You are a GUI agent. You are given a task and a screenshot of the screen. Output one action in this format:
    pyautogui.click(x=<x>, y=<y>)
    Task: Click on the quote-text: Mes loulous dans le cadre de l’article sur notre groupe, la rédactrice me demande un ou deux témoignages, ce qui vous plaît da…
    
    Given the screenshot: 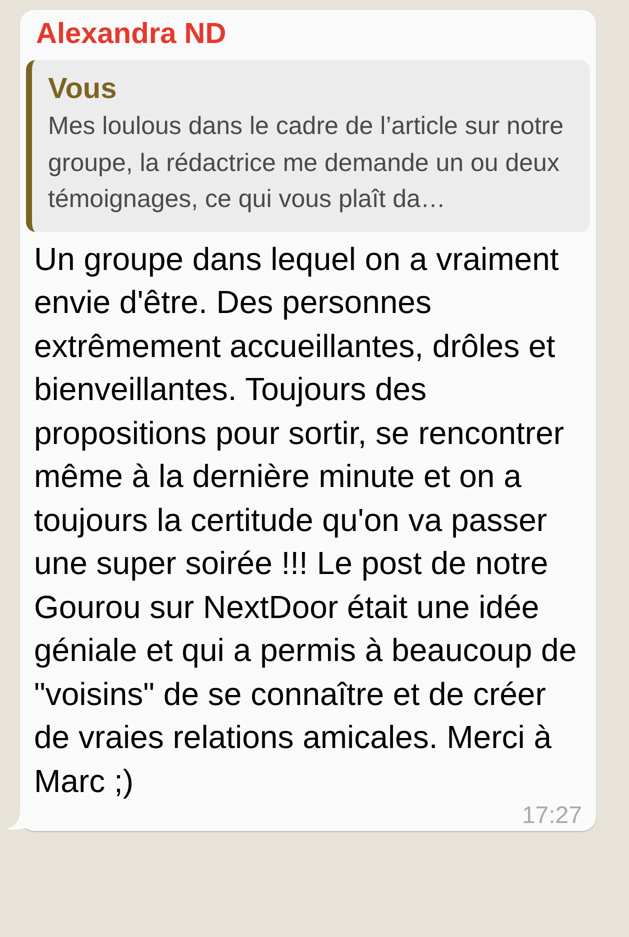 What is the action you would take?
    pyautogui.click(x=306, y=163)
    